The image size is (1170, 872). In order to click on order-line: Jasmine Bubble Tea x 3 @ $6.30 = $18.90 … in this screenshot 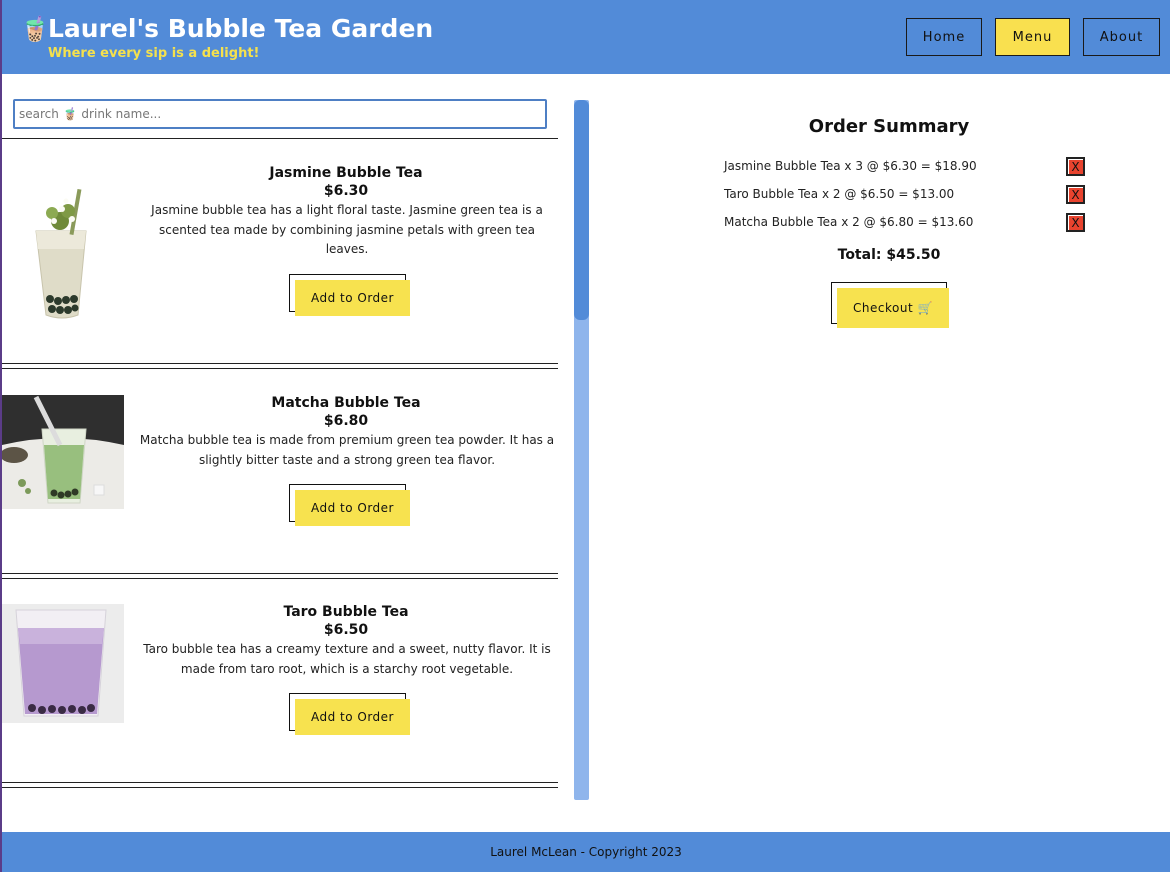, I will do `click(909, 167)`.